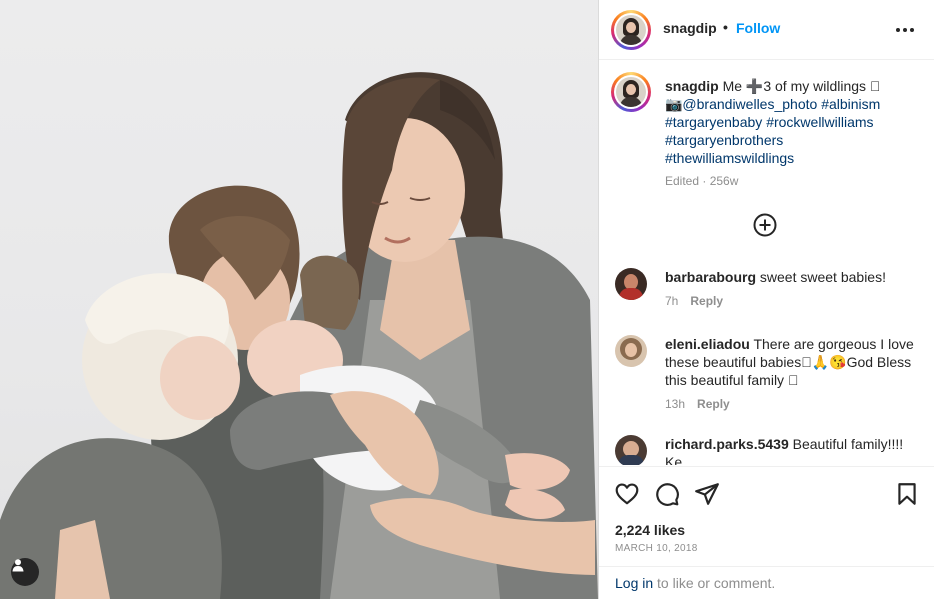 This screenshot has height=599, width=934. I want to click on load-more-comments-icon, so click(765, 225).